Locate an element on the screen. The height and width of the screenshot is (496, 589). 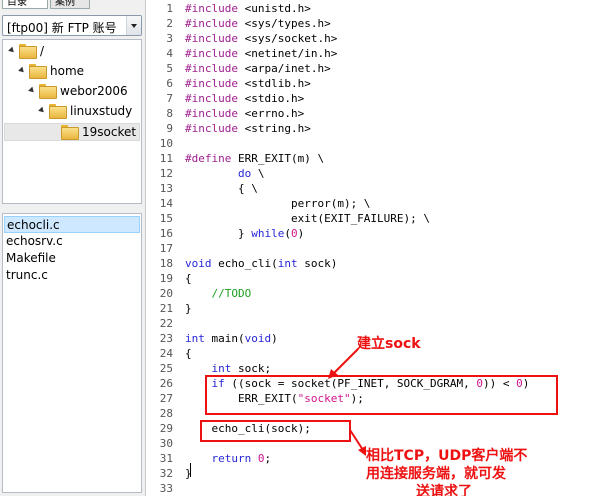
line-number: 1 is located at coordinates (169, 8).